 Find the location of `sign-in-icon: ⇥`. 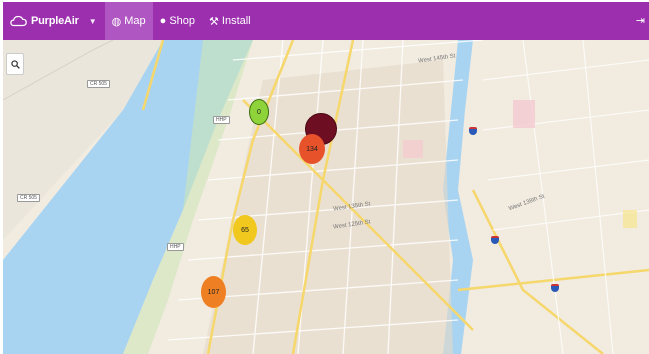

sign-in-icon: ⇥ is located at coordinates (640, 20).